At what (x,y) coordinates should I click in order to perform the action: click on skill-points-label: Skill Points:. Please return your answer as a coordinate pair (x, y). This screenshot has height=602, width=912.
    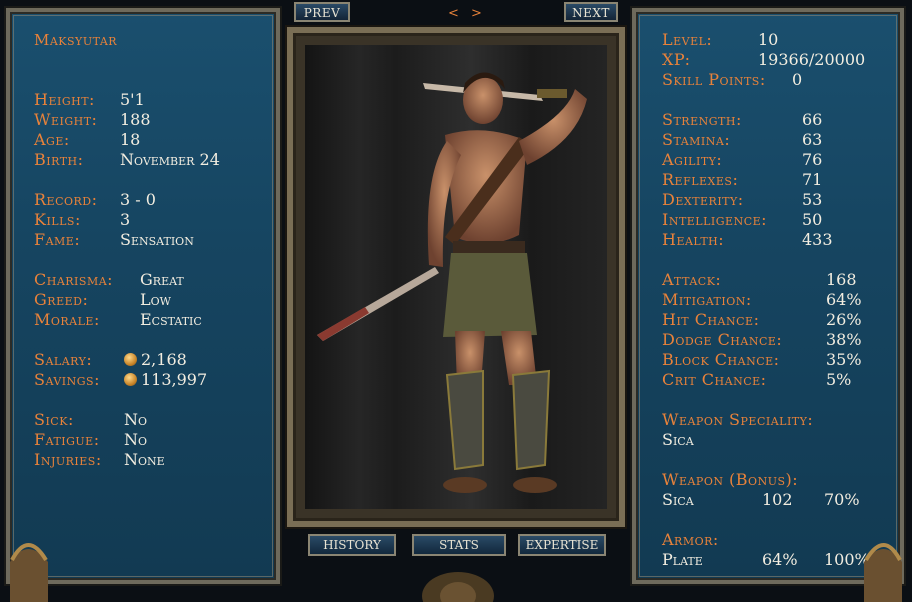
    Looking at the image, I should click on (714, 79).